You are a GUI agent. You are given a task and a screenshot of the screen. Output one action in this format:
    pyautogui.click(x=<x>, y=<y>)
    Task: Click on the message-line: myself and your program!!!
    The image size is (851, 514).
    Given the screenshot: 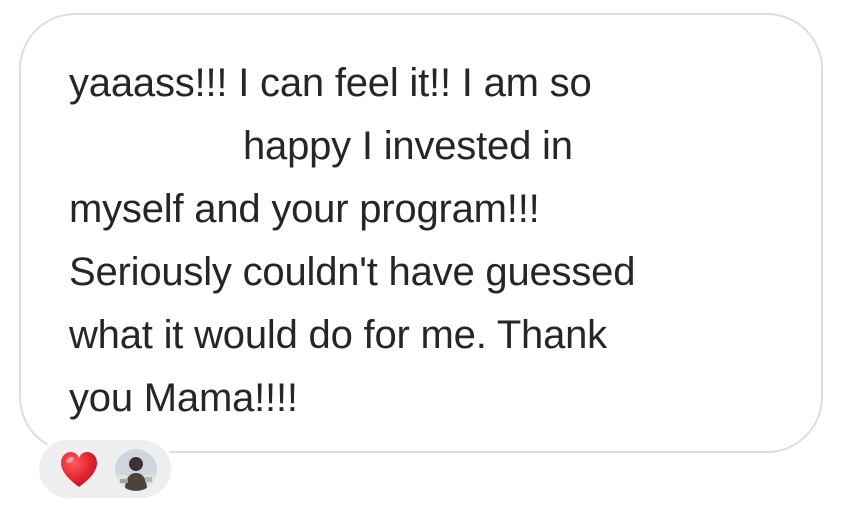 What is the action you would take?
    pyautogui.click(x=304, y=209)
    